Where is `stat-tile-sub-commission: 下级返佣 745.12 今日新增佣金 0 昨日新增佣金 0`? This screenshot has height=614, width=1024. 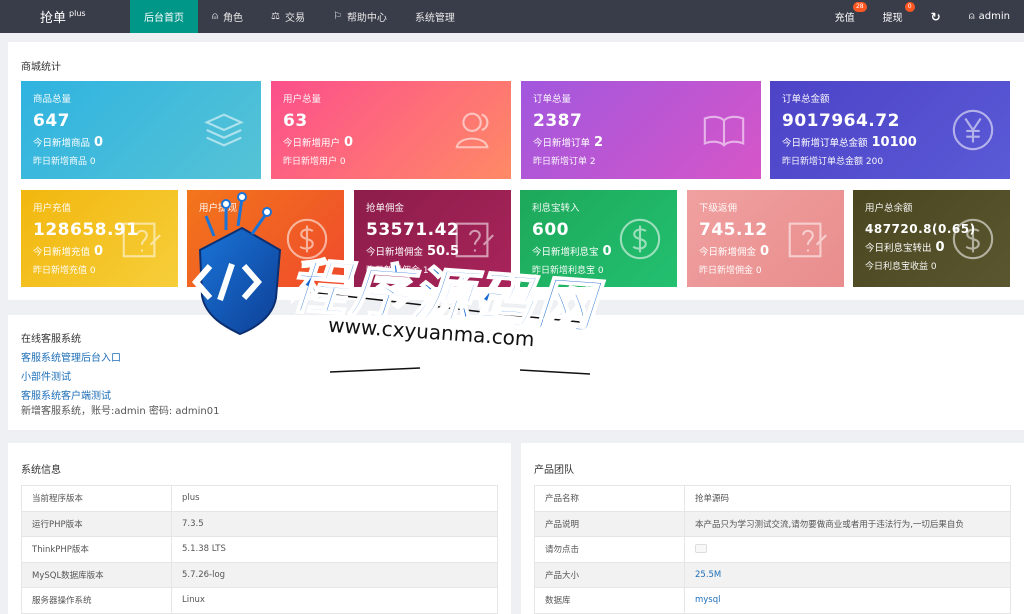 stat-tile-sub-commission: 下级返佣 745.12 今日新增佣金 0 昨日新增佣金 0 is located at coordinates (765, 238).